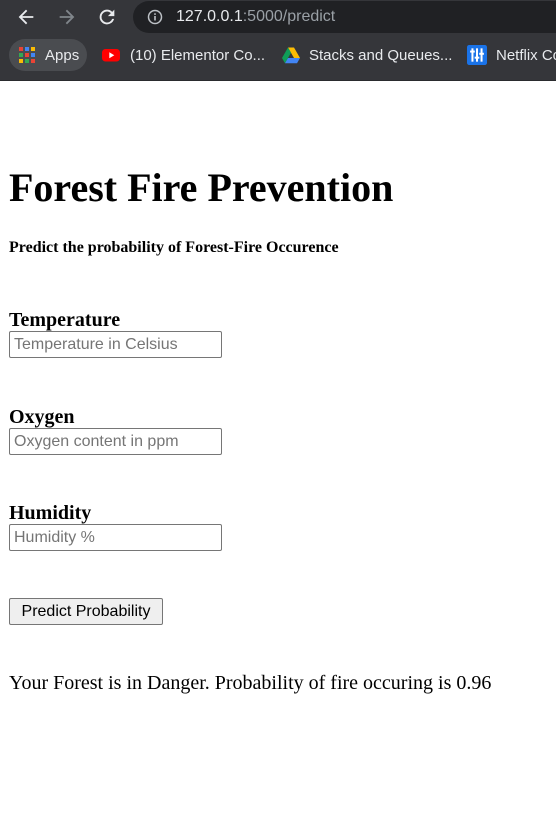 This screenshot has height=822, width=556. Describe the element at coordinates (65, 320) in the screenshot. I see `temperature-label: Temperature` at that location.